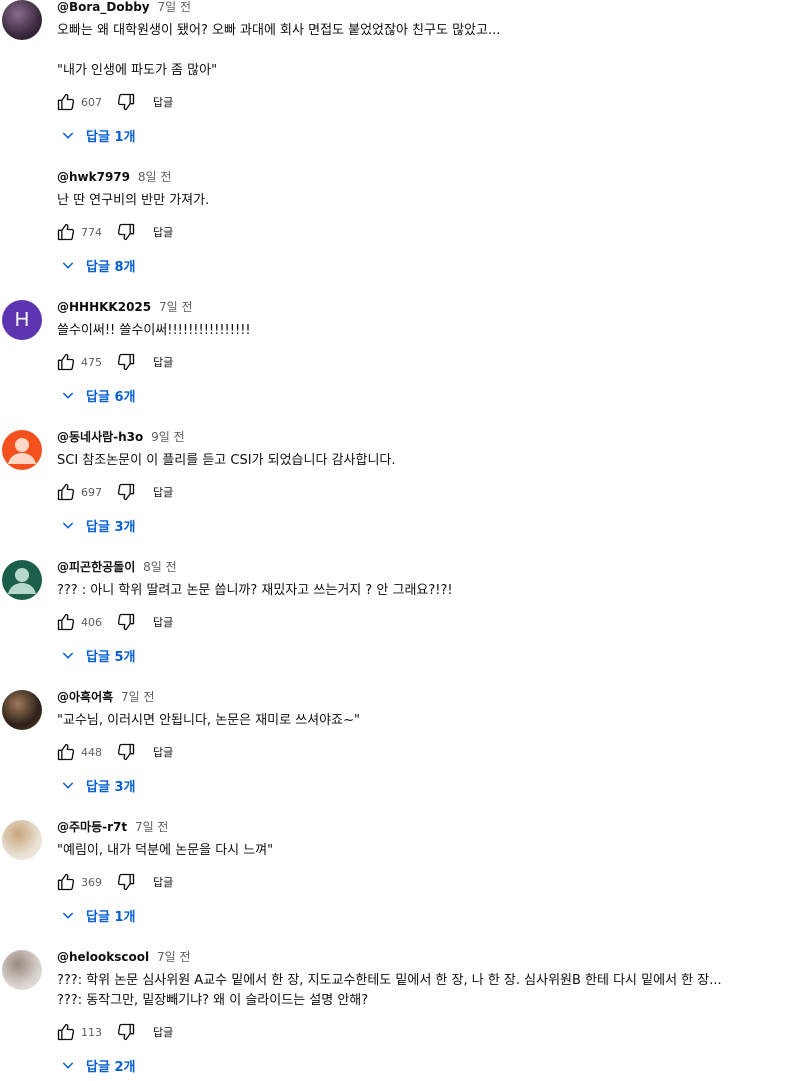 The height and width of the screenshot is (1081, 800). Describe the element at coordinates (208, 720) in the screenshot. I see `comment-text: "교수님, 이러시면 안됩니다, 논문은 재미로 쓰셔야죠~"` at that location.